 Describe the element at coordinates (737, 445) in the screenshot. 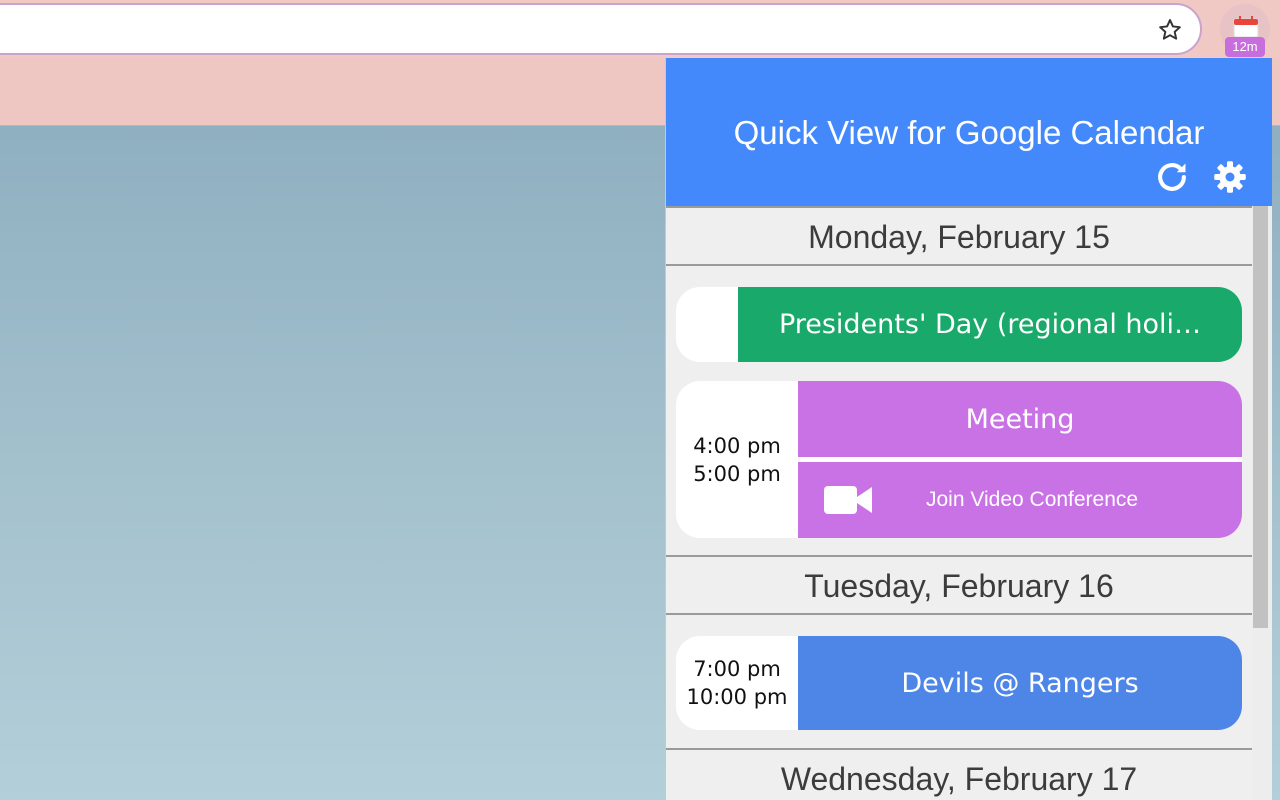

I see `event-start-time: 4:00 pm` at that location.